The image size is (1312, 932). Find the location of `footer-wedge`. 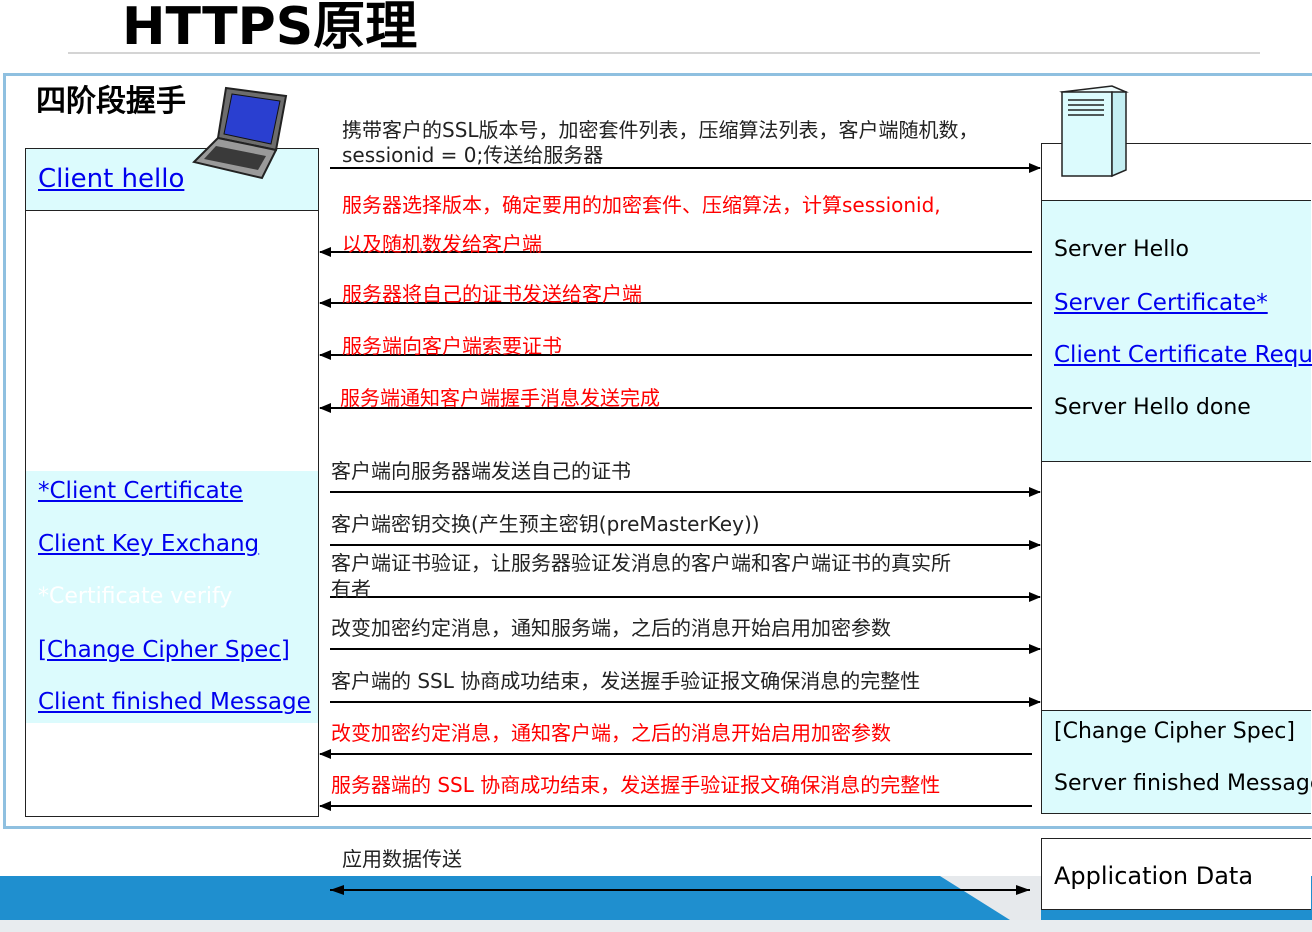

footer-wedge is located at coordinates (990, 898).